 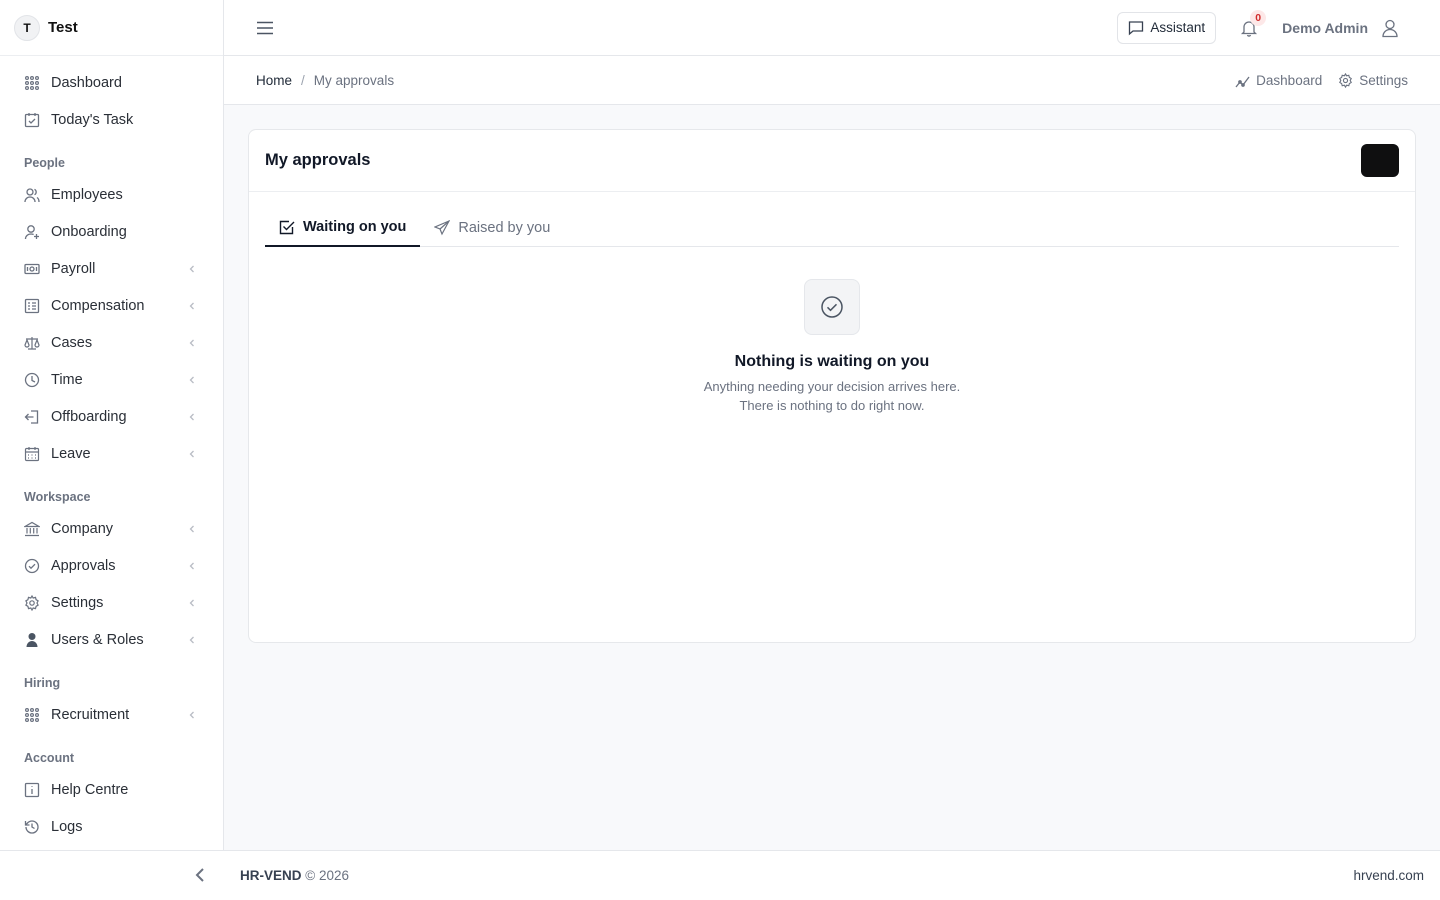 I want to click on sidebar-item-logs: Logs, so click(x=111, y=826).